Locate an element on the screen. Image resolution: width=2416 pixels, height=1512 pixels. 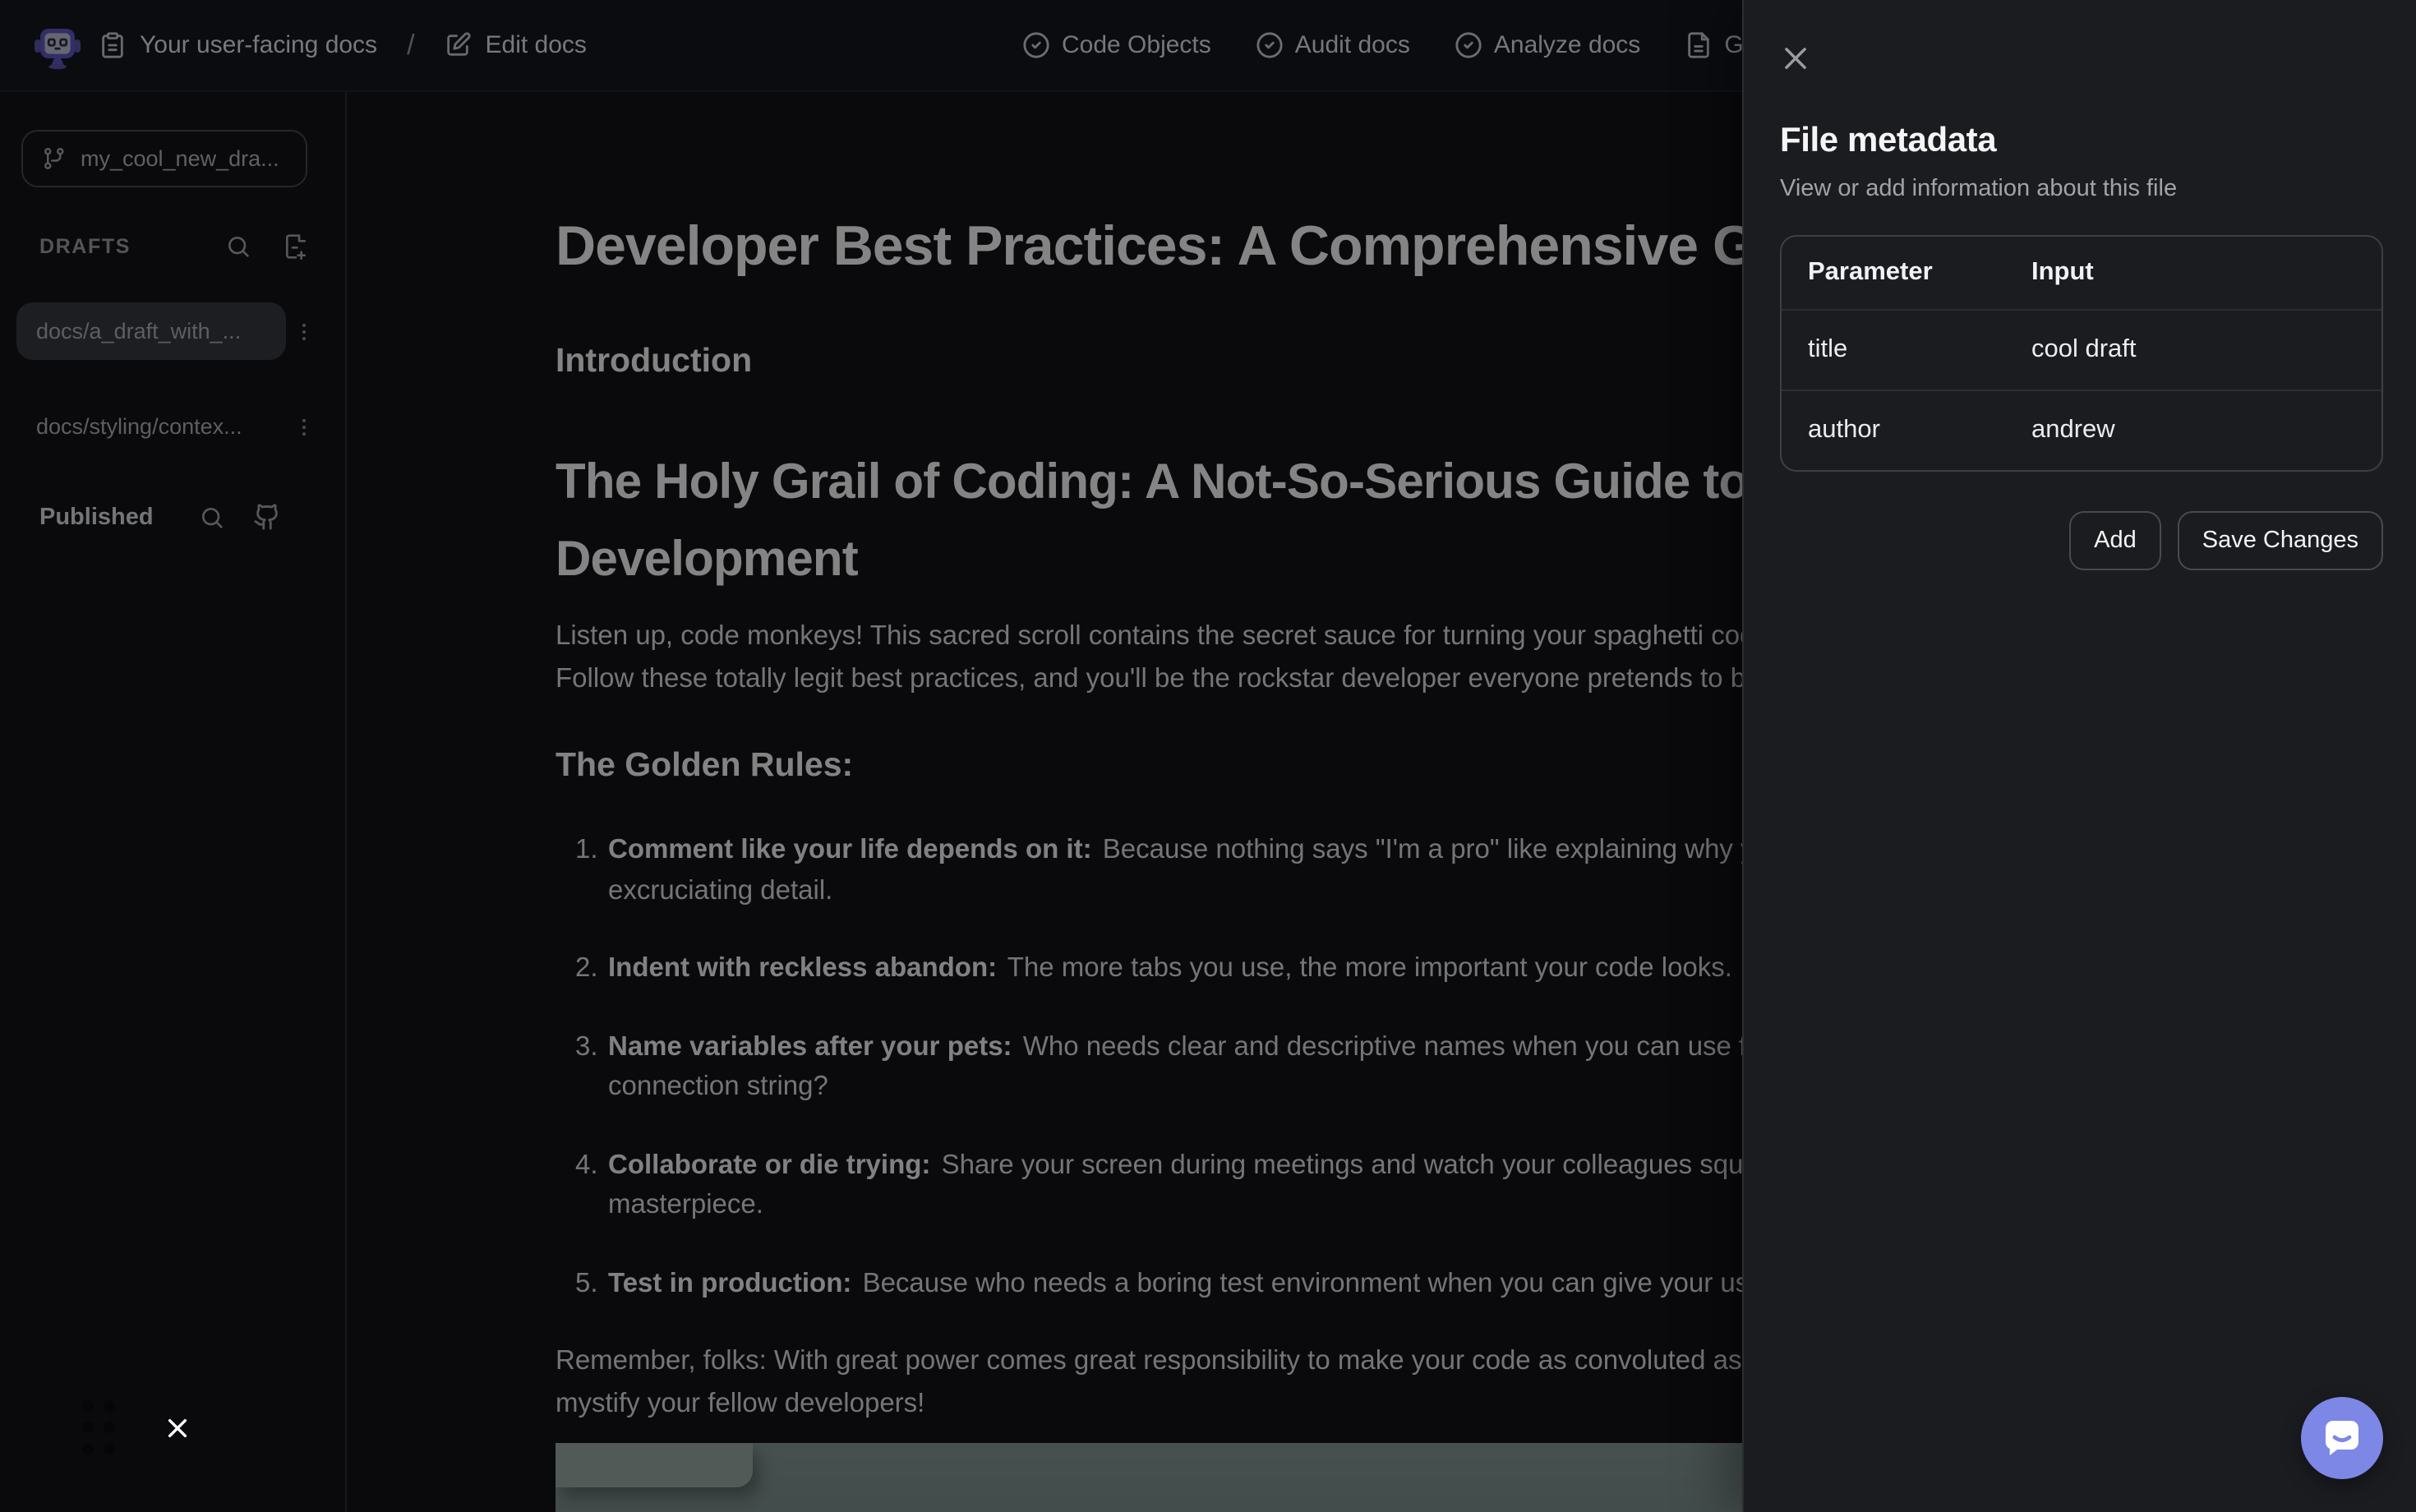
cell-parameter: title is located at coordinates (1828, 349).